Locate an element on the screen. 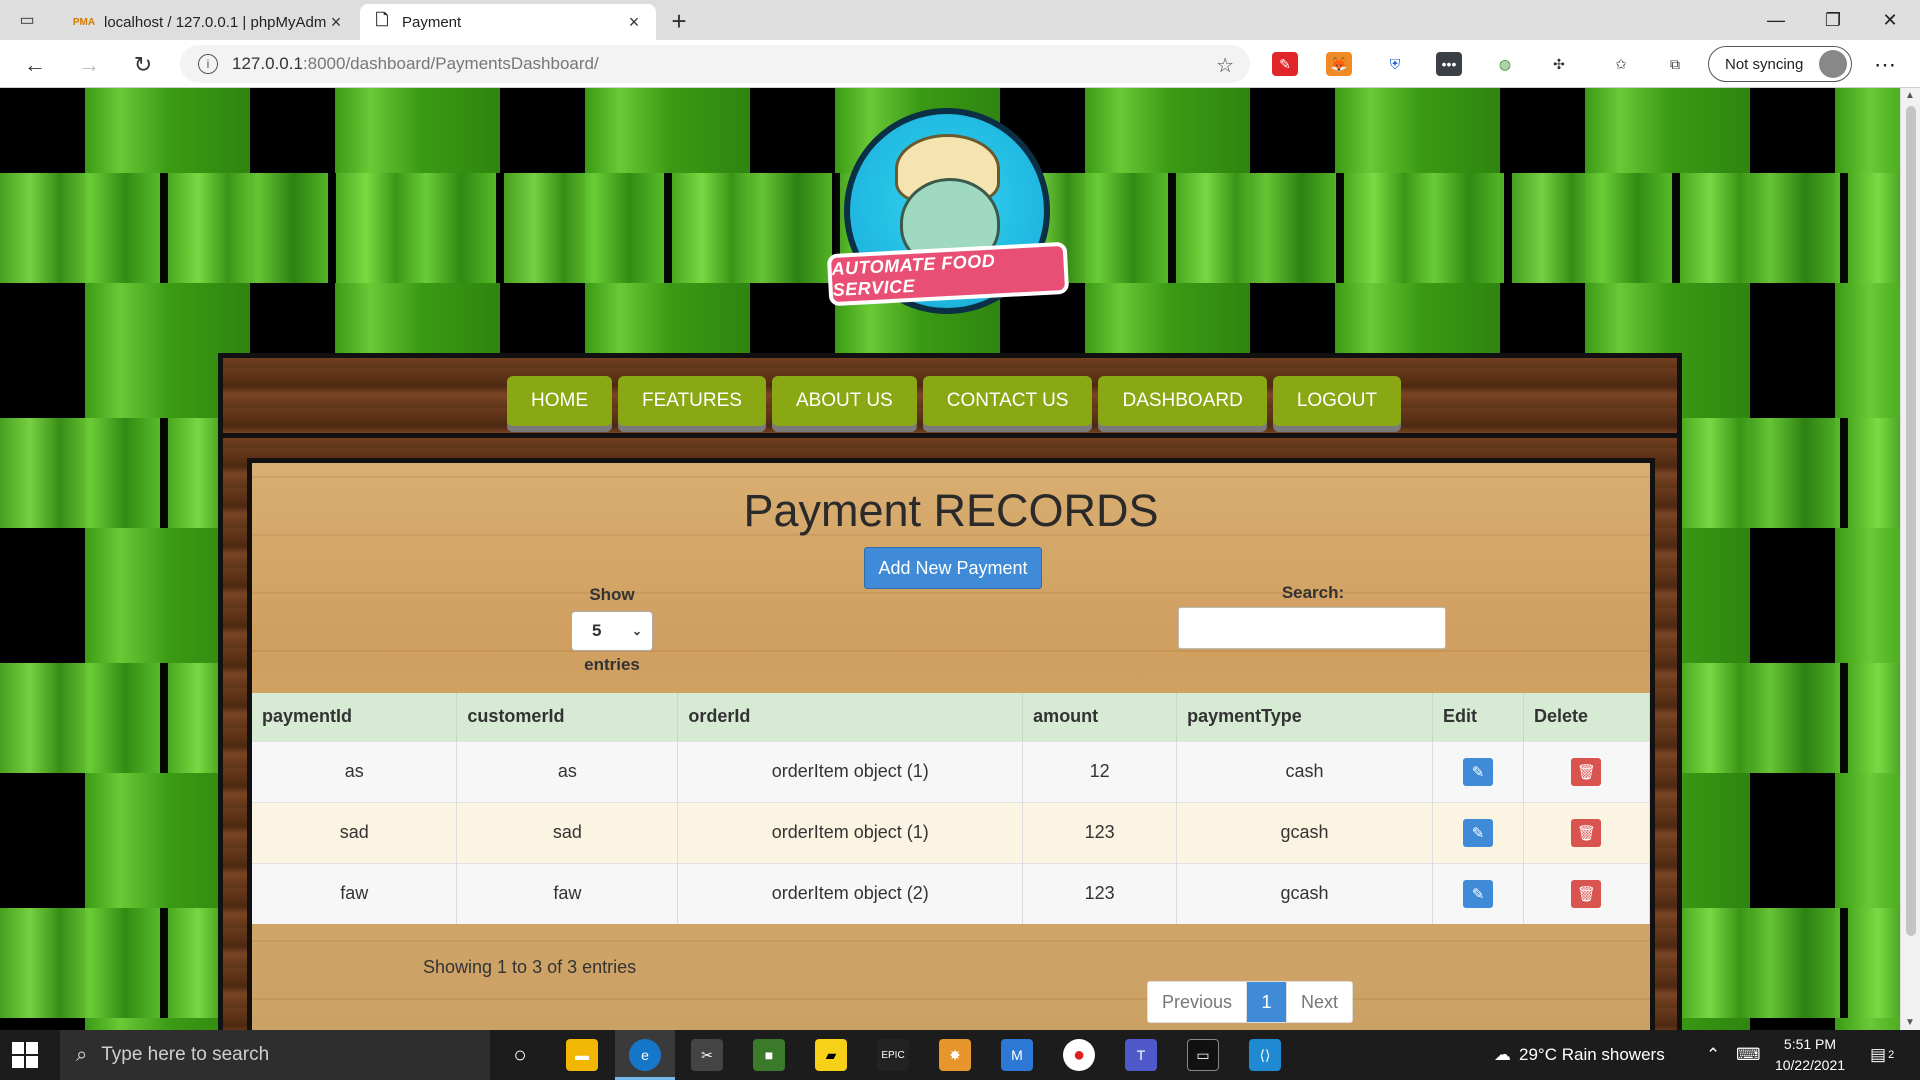 The image size is (1920, 1080). show-label: Show is located at coordinates (612, 594).